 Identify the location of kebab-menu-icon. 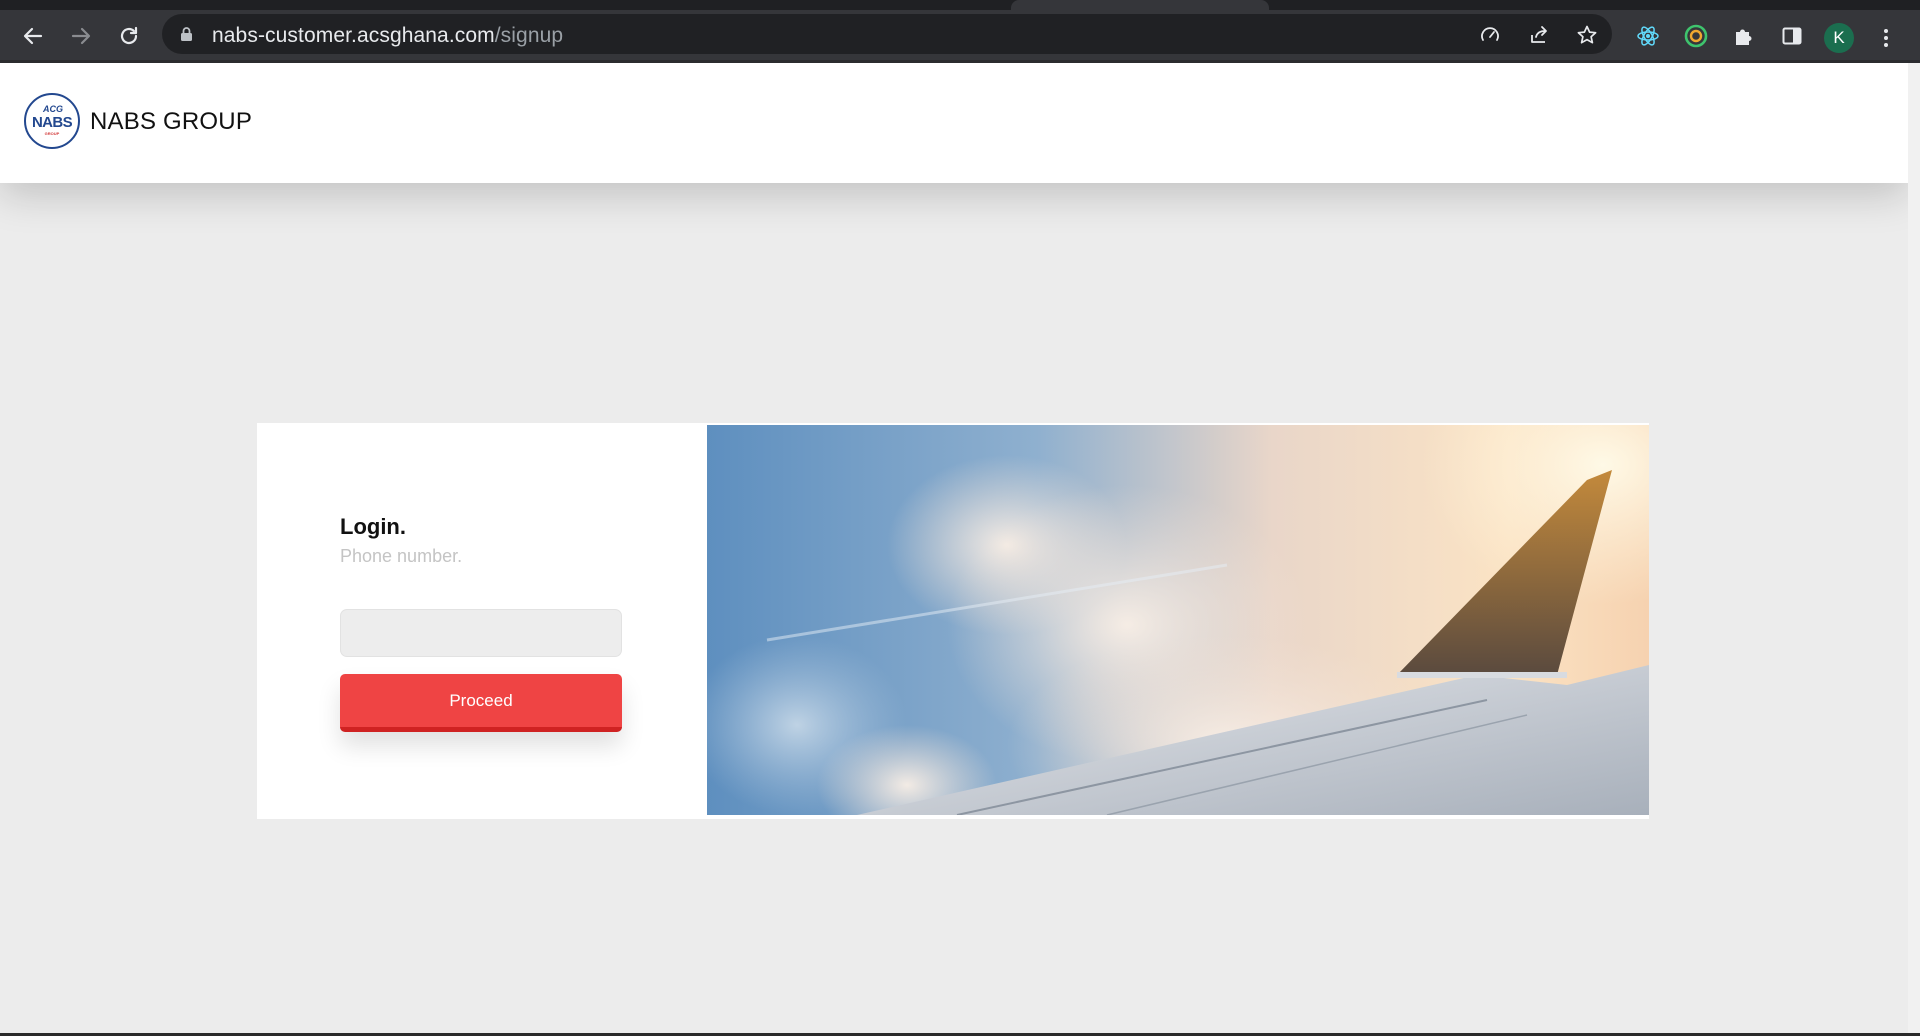
(1886, 38).